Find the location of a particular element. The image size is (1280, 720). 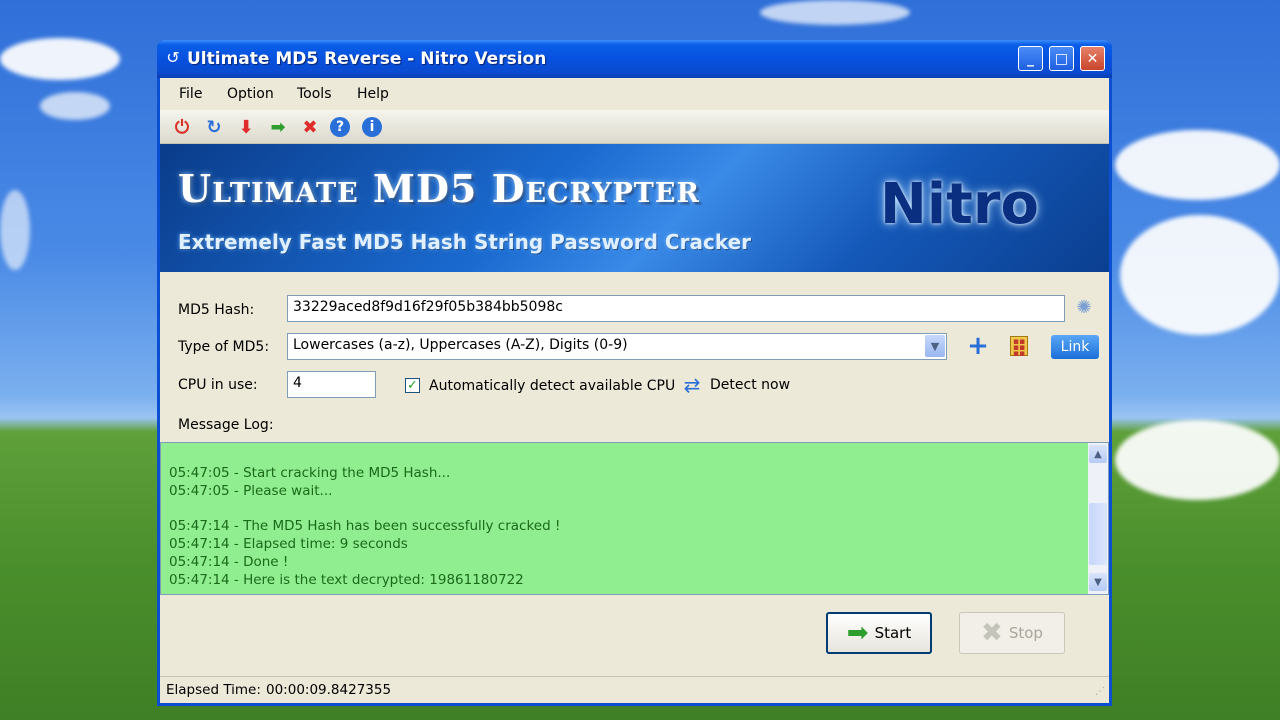

menu-bar: File Option Tools Help is located at coordinates (634, 94).